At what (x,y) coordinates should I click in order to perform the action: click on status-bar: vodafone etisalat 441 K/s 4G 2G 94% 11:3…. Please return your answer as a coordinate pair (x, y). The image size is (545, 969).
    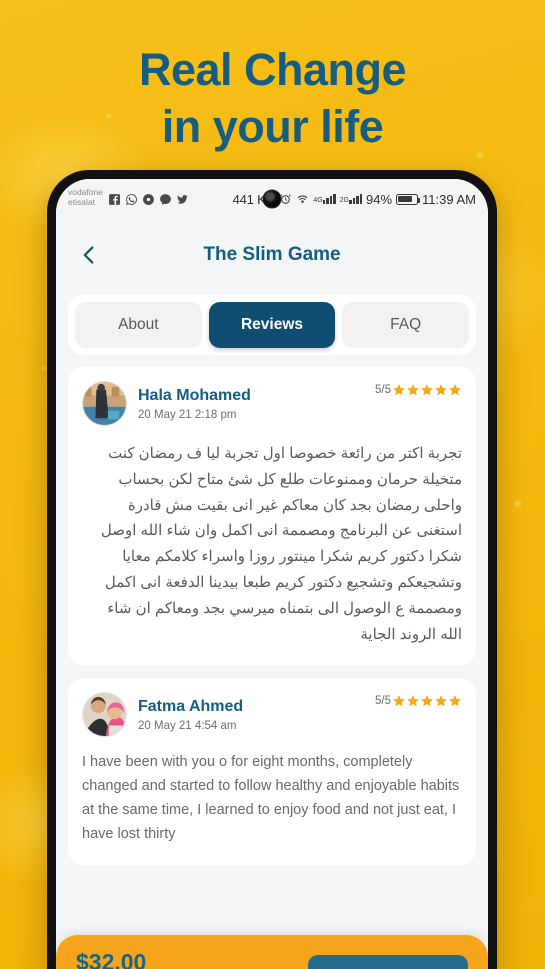
    Looking at the image, I should click on (272, 199).